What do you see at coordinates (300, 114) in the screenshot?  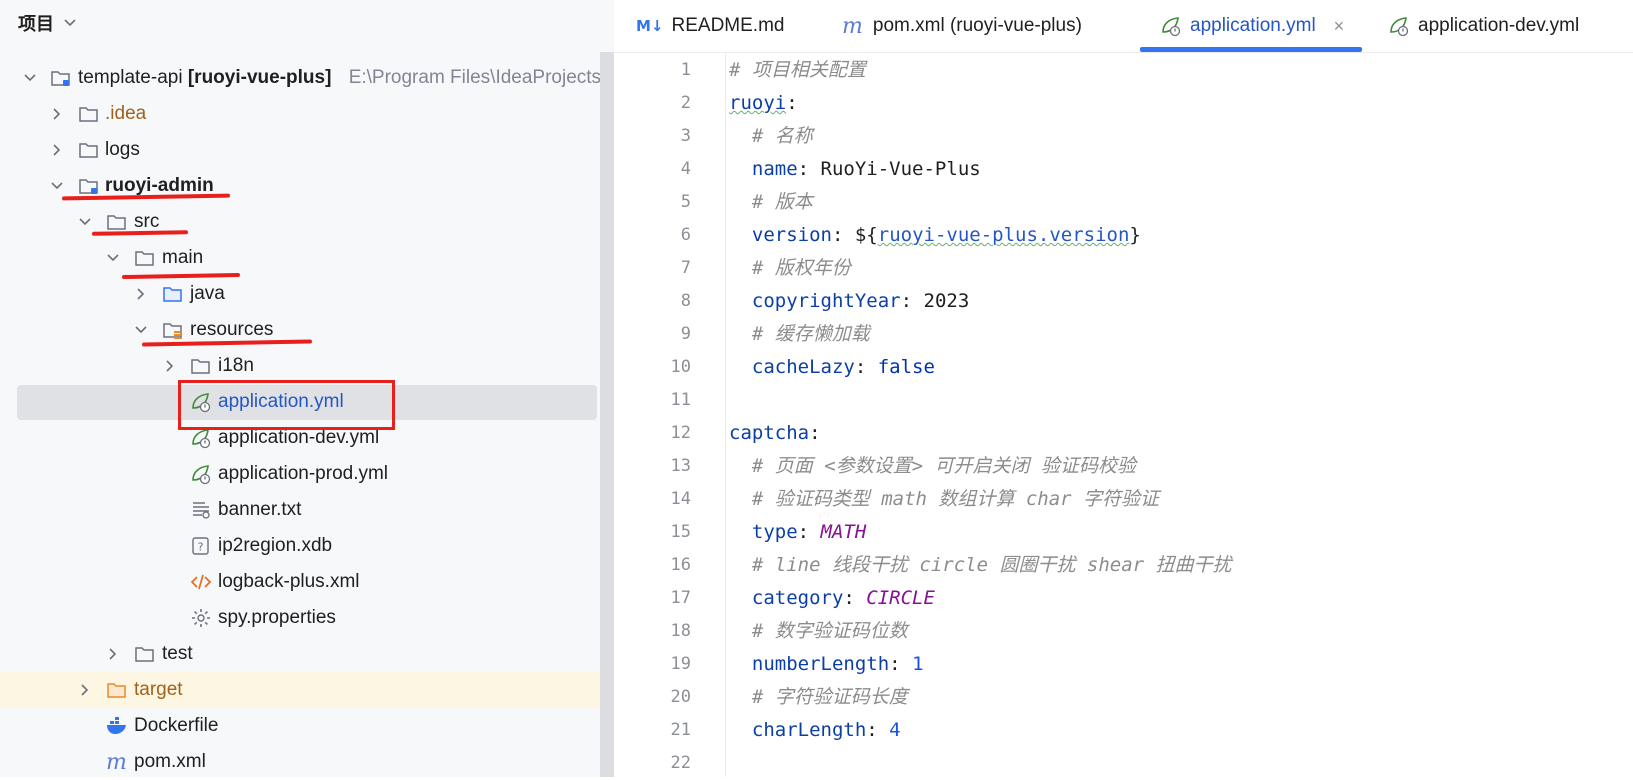 I see `tree-item-idea: .idea` at bounding box center [300, 114].